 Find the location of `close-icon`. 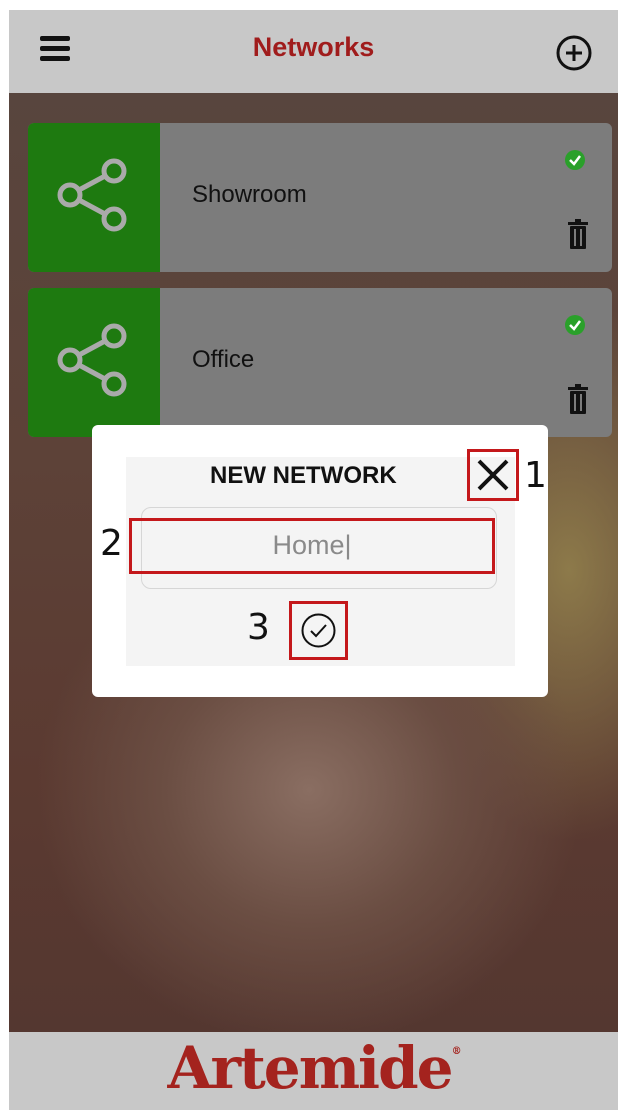

close-icon is located at coordinates (493, 475).